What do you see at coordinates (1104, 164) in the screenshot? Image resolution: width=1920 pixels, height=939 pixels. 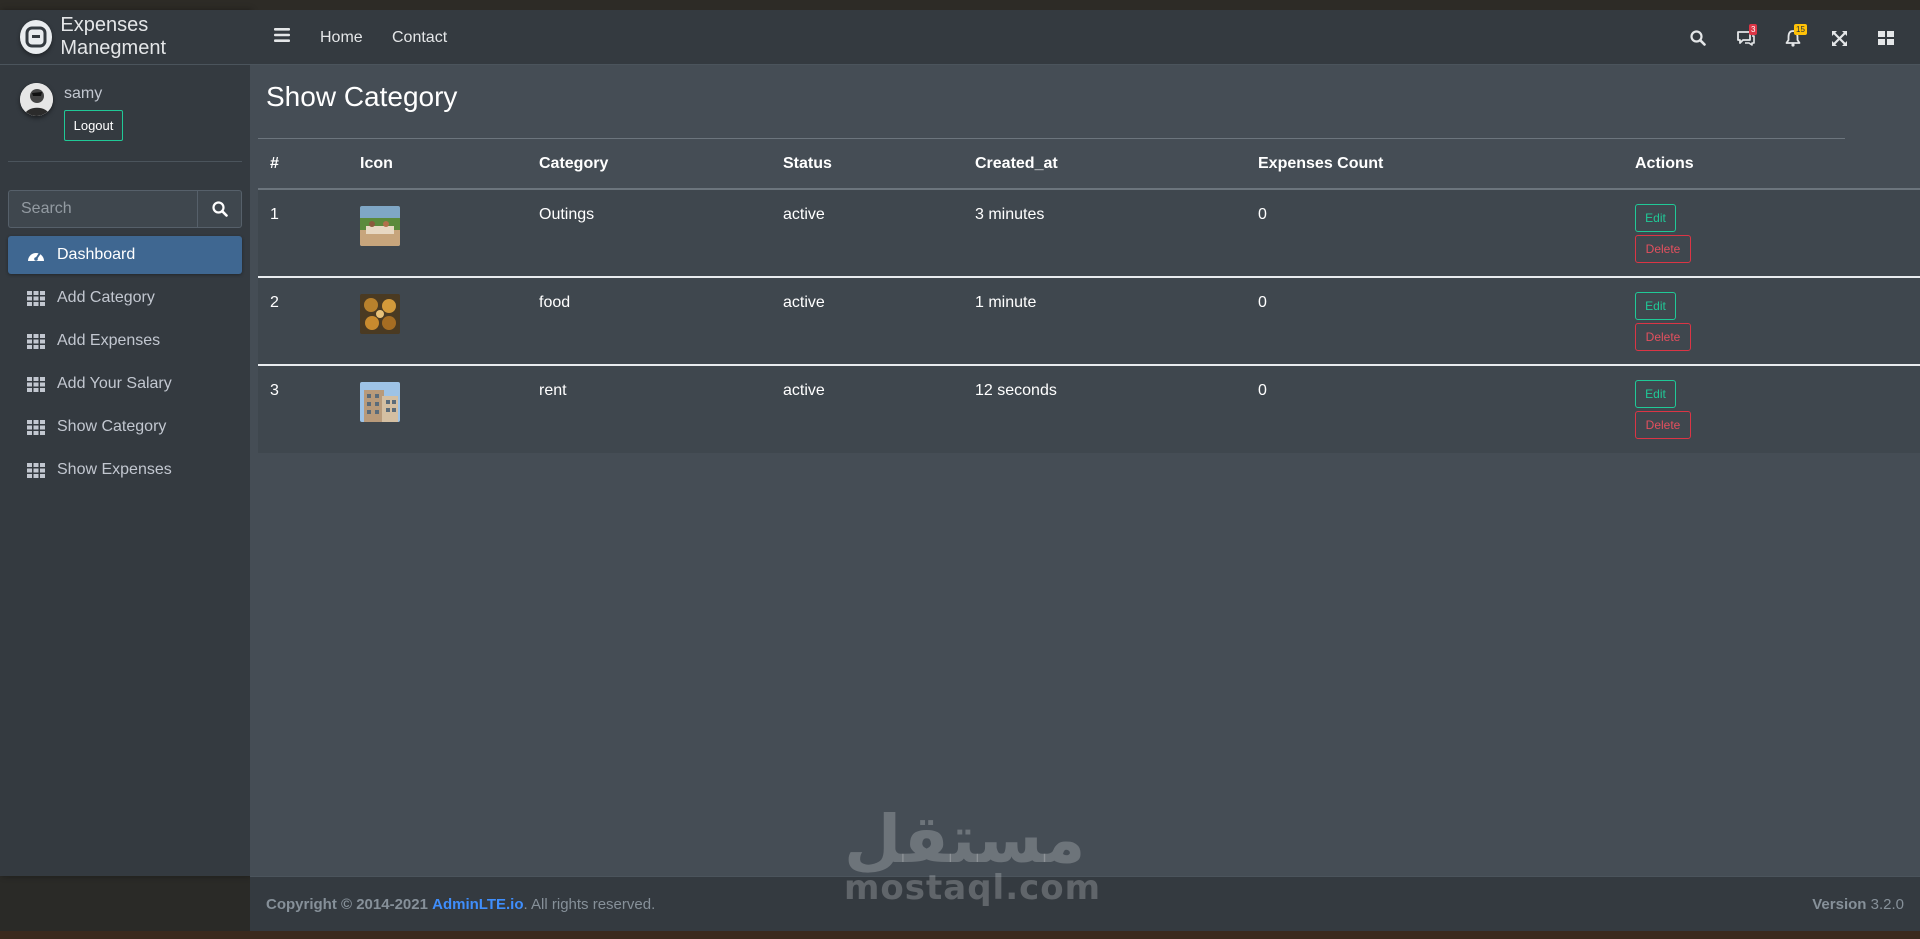 I see `column-header: Created_at` at bounding box center [1104, 164].